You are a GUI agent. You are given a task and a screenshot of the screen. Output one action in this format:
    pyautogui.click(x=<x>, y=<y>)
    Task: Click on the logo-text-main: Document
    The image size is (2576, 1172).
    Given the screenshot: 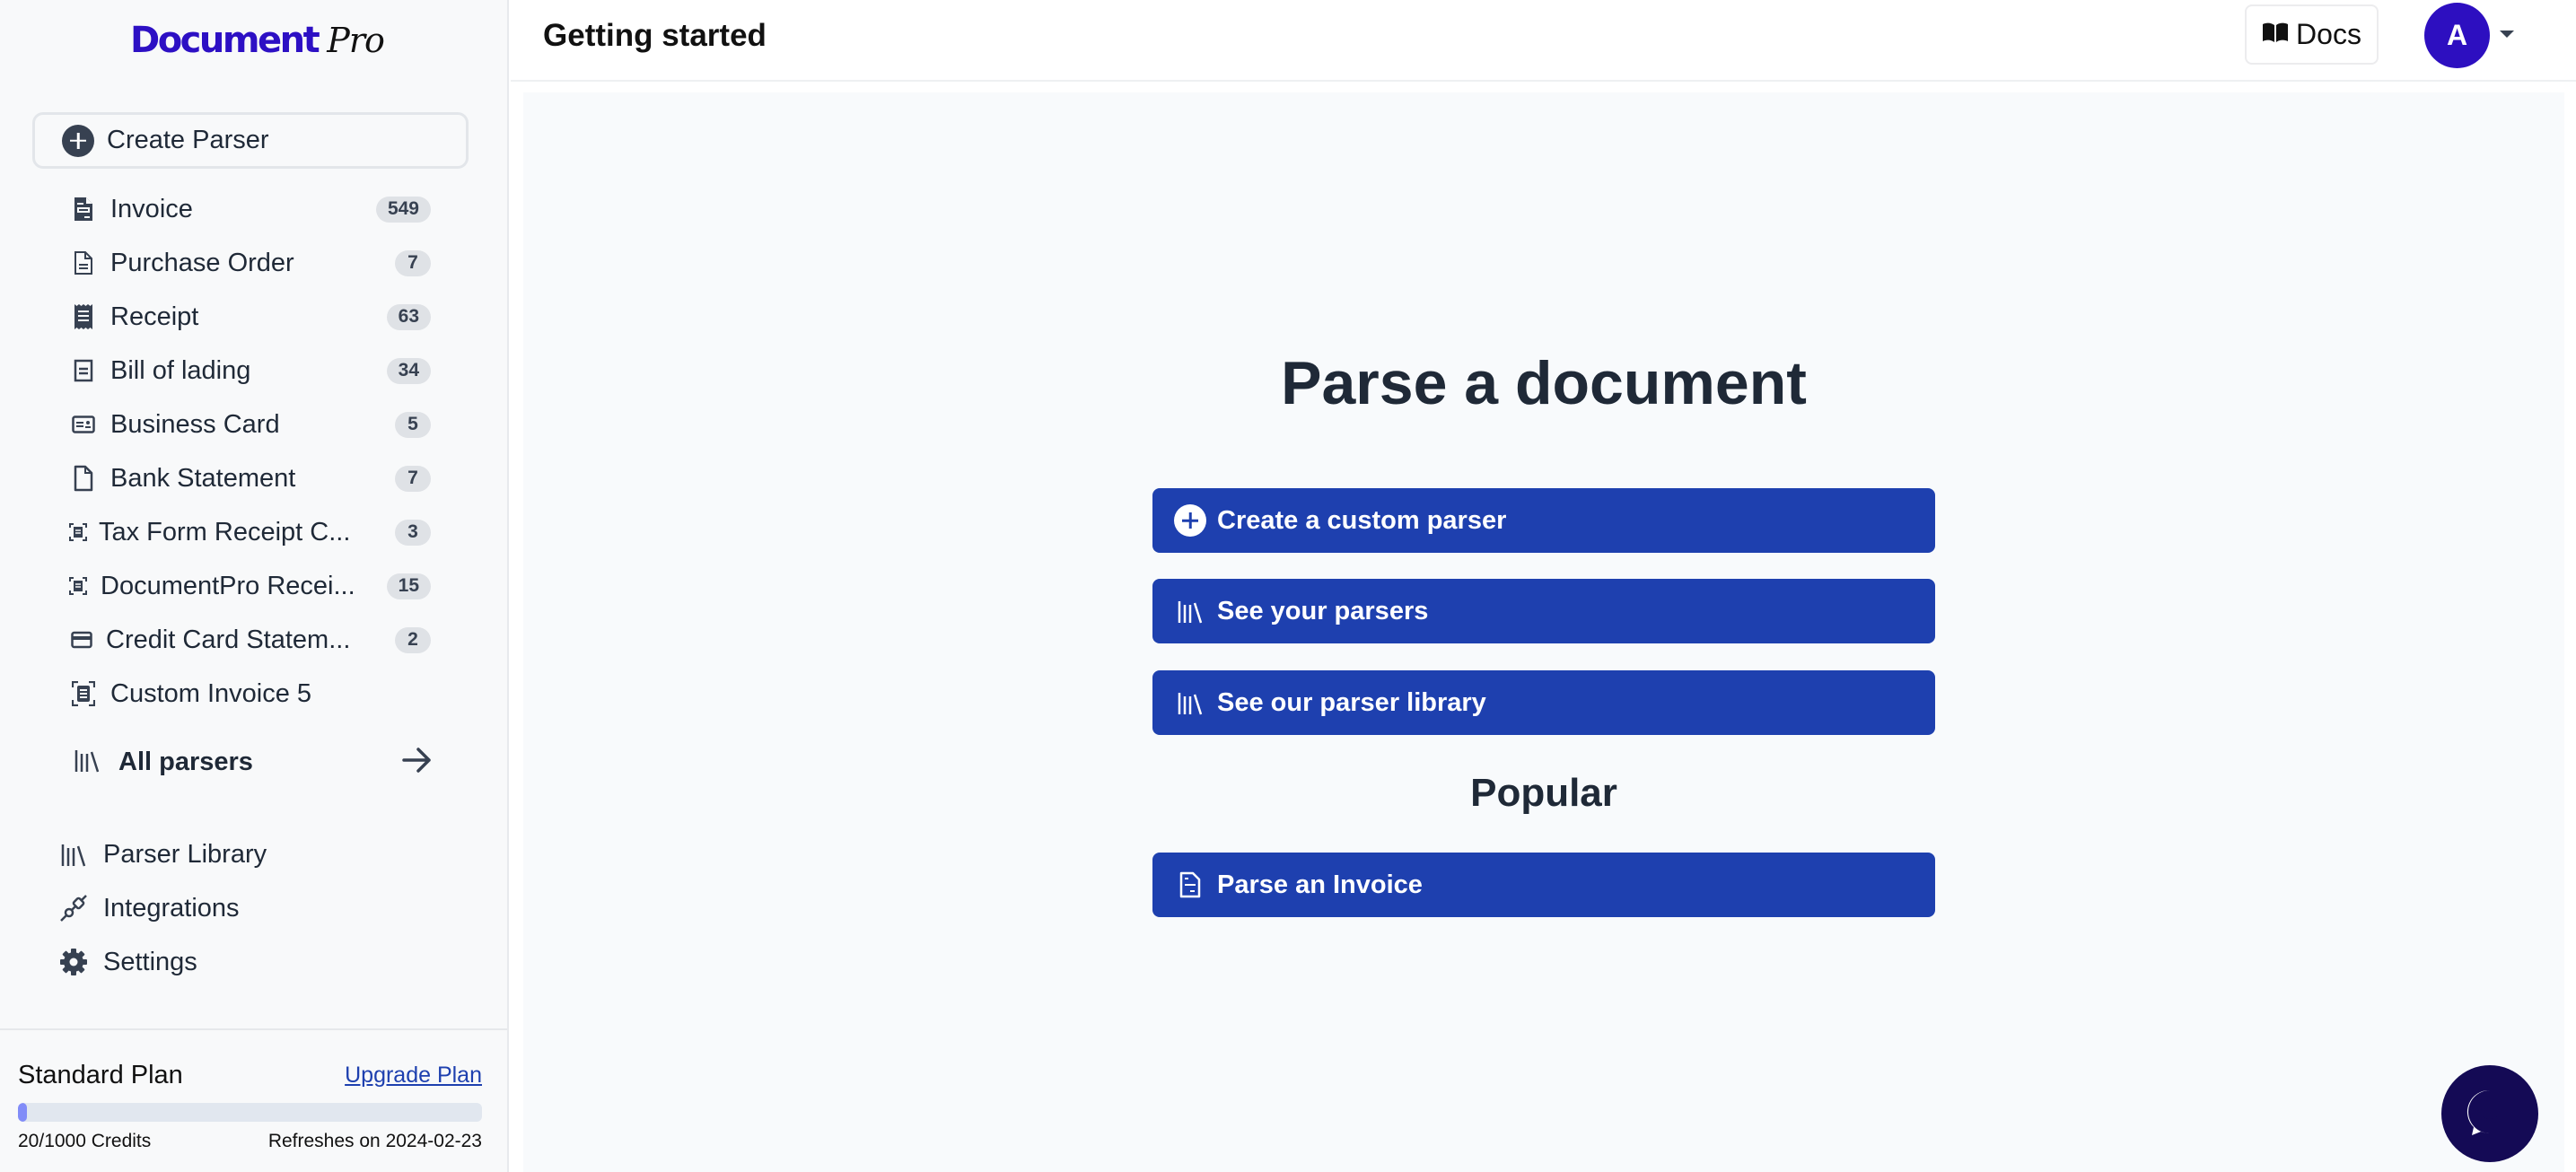 What is the action you would take?
    pyautogui.click(x=225, y=41)
    